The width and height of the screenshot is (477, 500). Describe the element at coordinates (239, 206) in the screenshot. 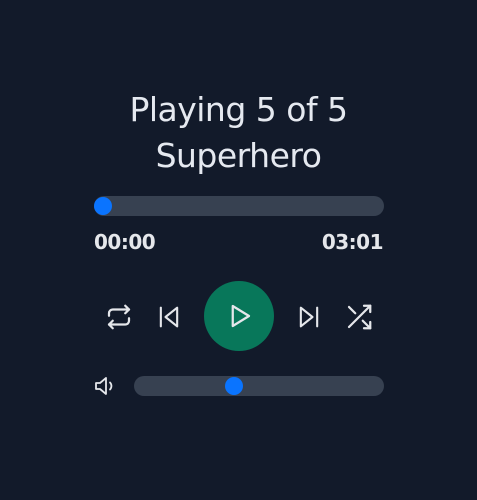

I see `progress-bar` at that location.